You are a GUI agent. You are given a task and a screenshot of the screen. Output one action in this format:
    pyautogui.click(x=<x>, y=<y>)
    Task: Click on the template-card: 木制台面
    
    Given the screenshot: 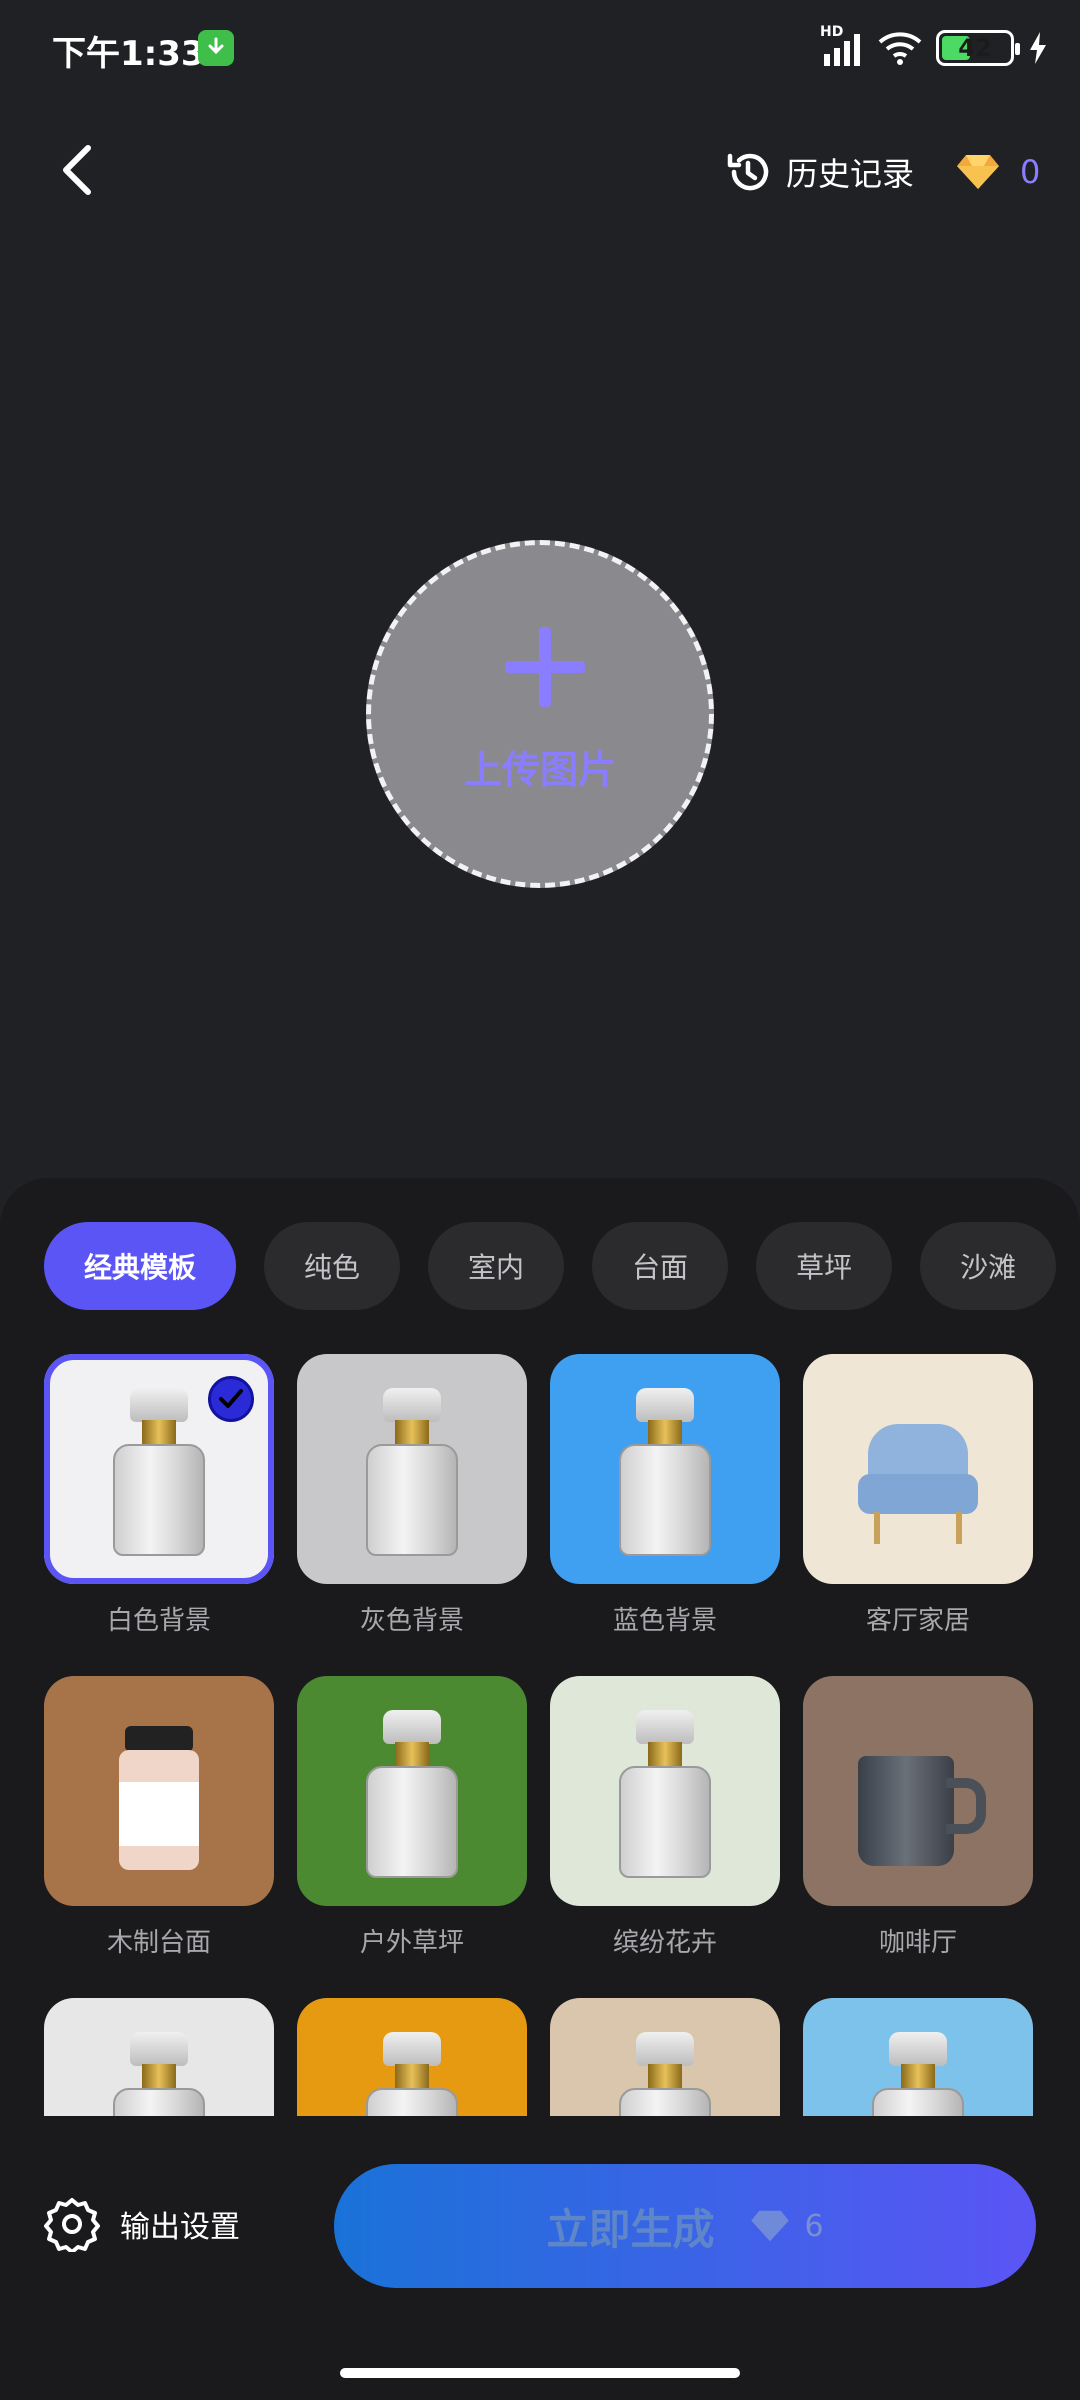 What is the action you would take?
    pyautogui.click(x=159, y=1817)
    